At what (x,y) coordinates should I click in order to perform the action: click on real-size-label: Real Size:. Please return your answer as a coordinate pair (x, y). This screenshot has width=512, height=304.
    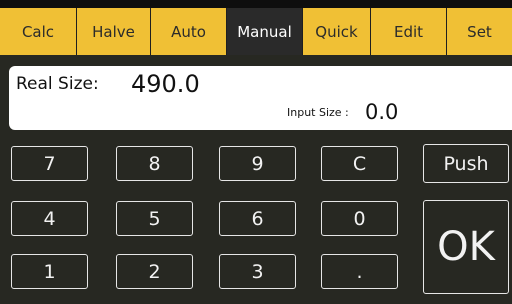
    Looking at the image, I should click on (57, 84).